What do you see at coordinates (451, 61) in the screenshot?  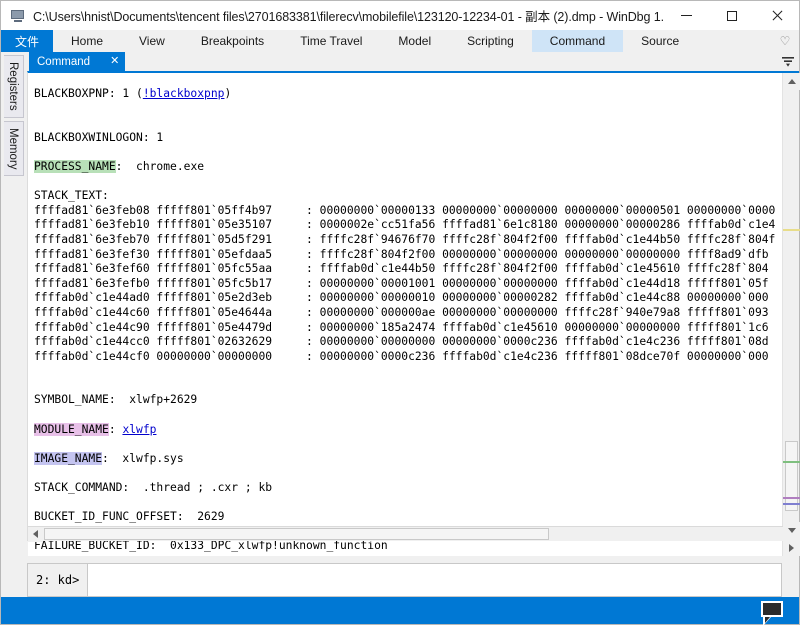 I see `document-tab-rest` at bounding box center [451, 61].